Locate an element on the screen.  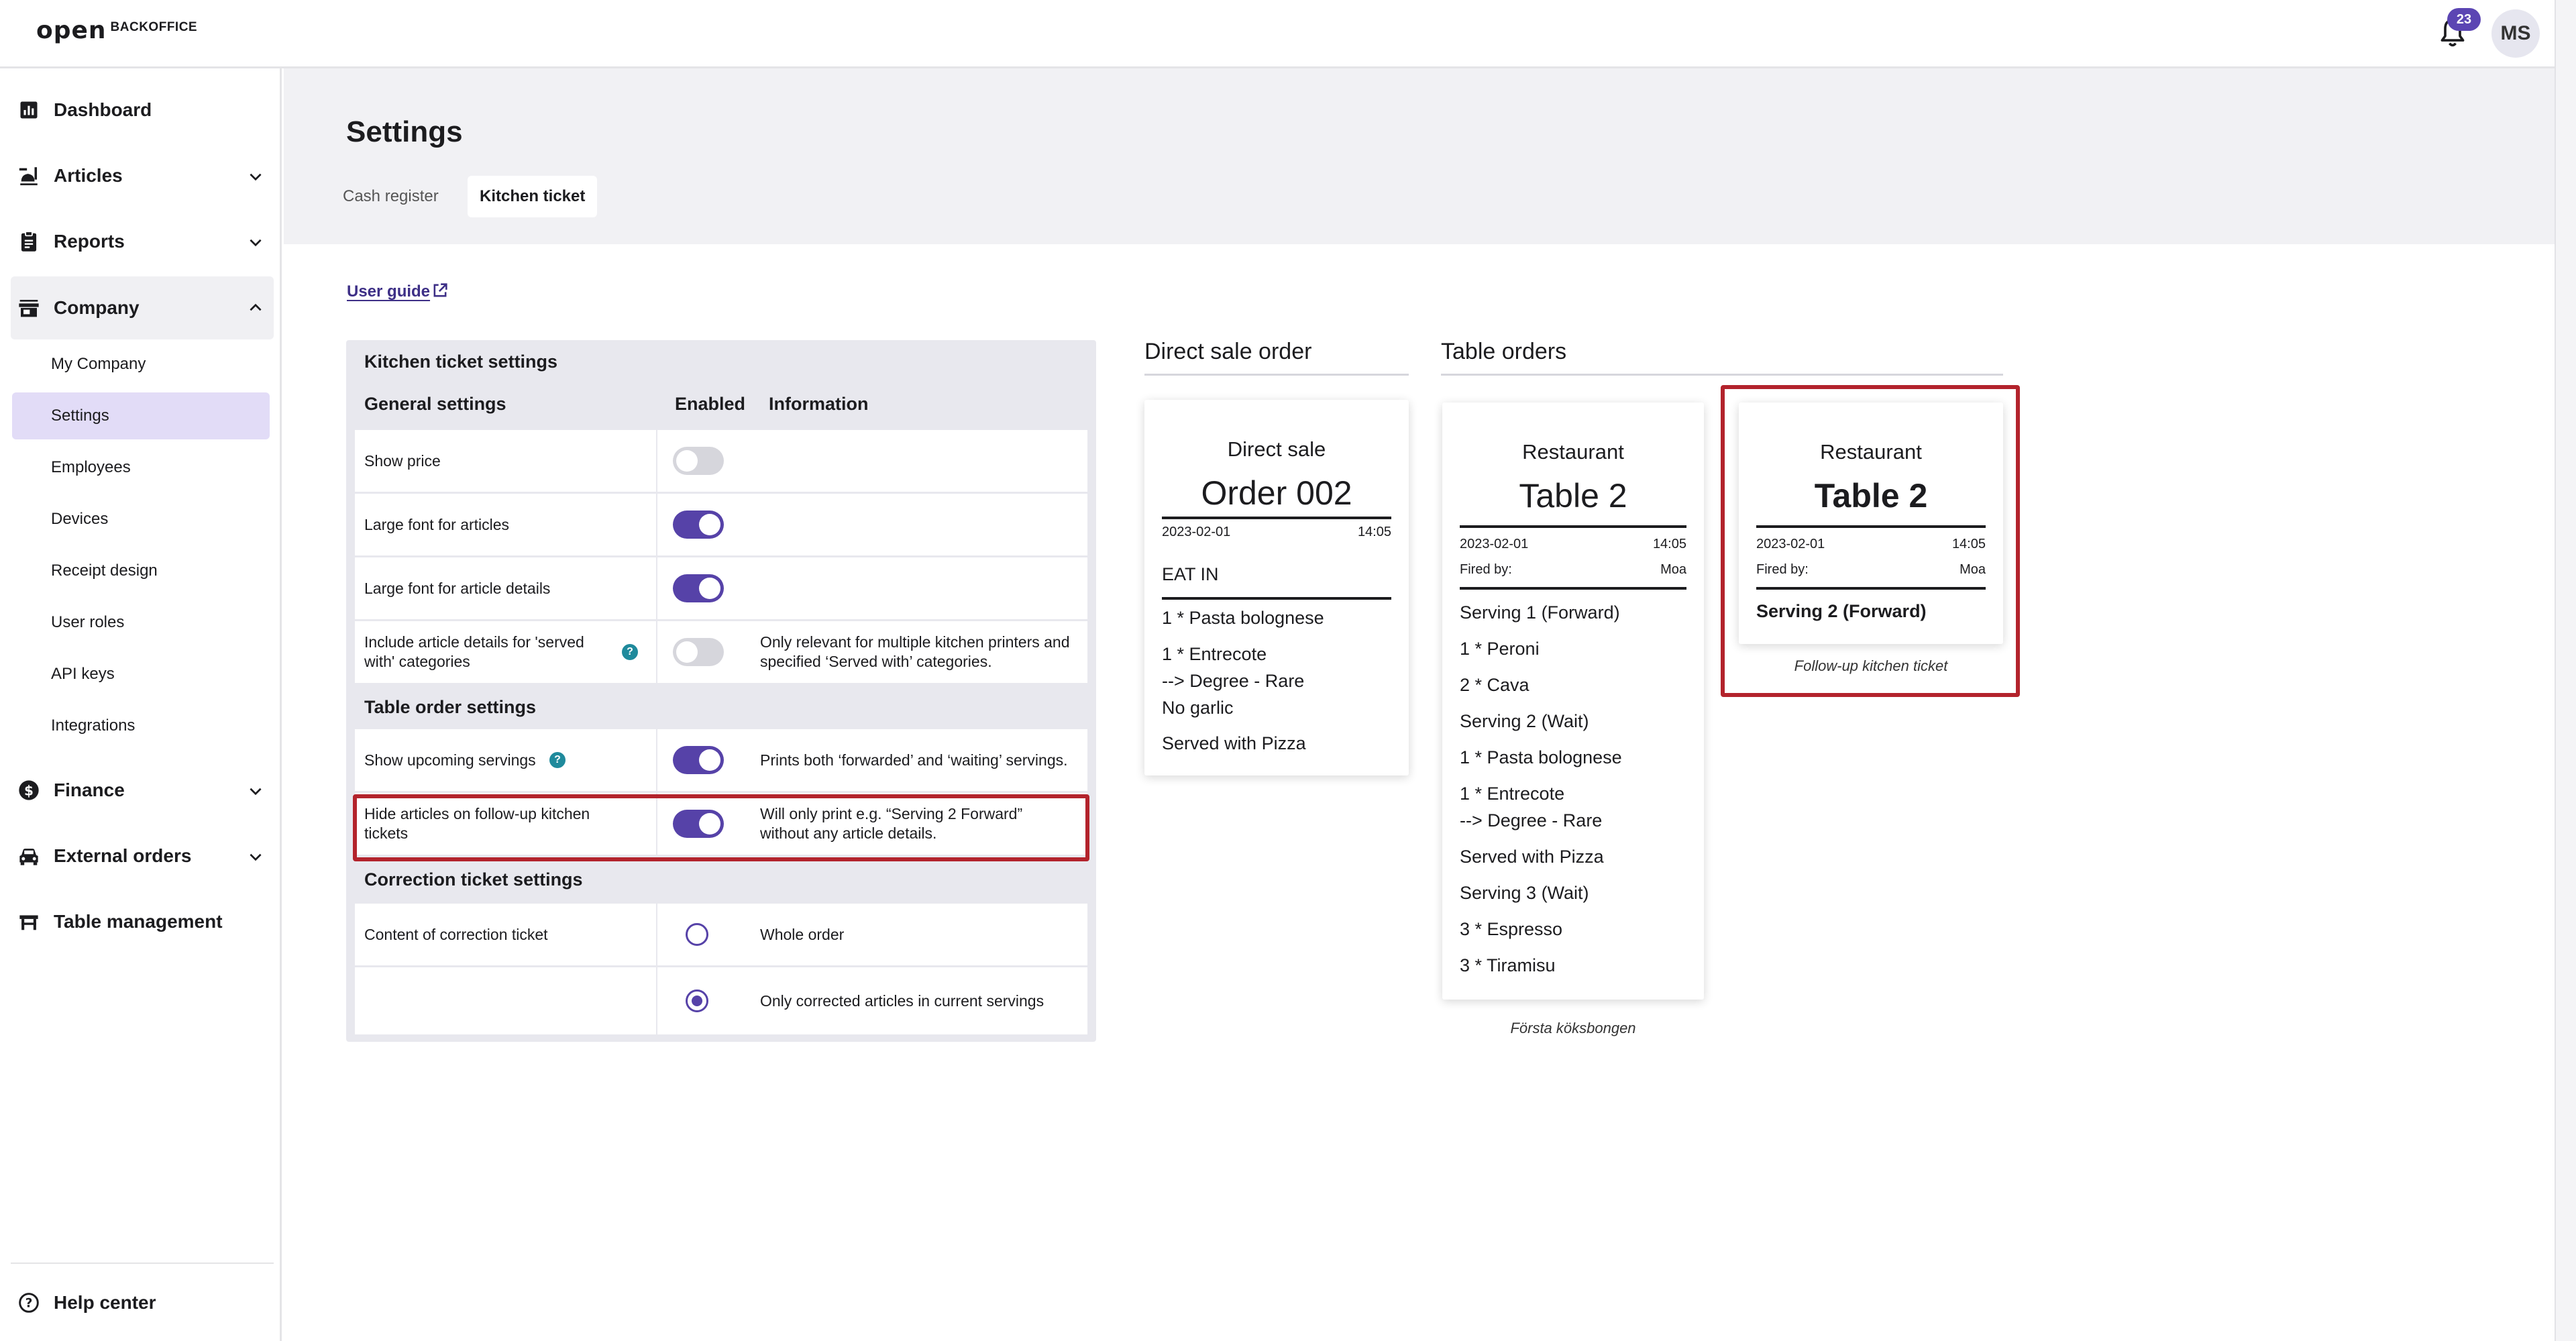
ticket-order-number: Order 002 is located at coordinates (1276, 493).